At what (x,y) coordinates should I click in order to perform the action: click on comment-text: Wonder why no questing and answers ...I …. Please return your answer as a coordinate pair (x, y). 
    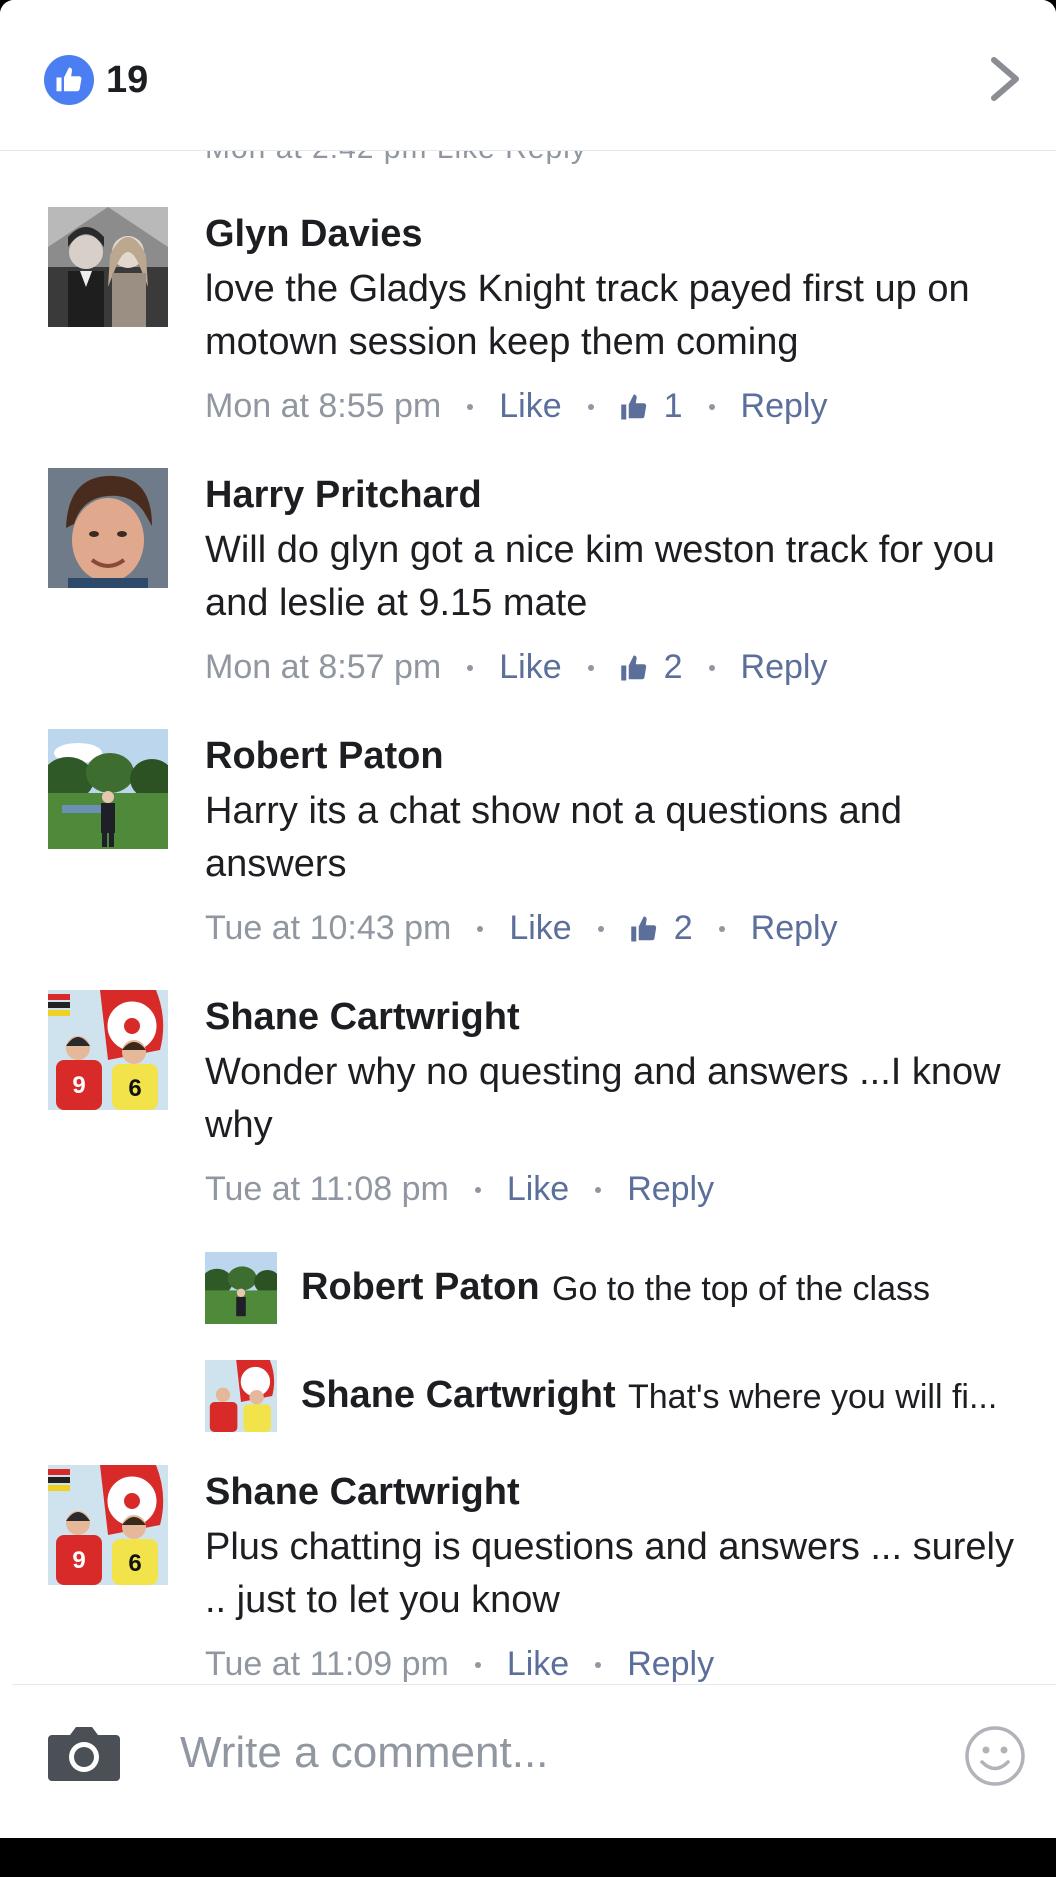
    Looking at the image, I should click on (603, 1098).